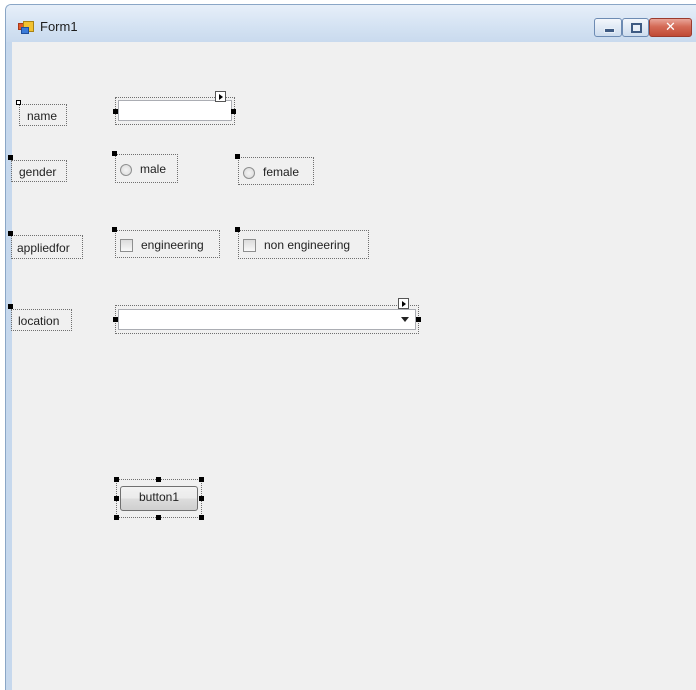  I want to click on non-engineering-checkbox-selection: non engineering, so click(303, 244).